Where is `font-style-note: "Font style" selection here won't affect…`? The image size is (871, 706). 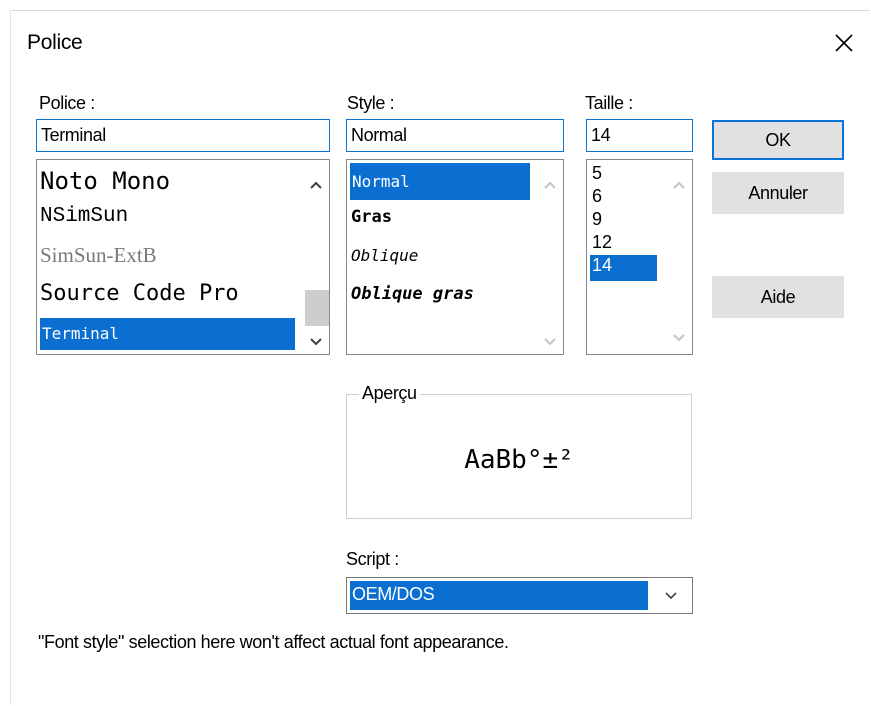
font-style-note: "Font style" selection here won't affect… is located at coordinates (273, 642).